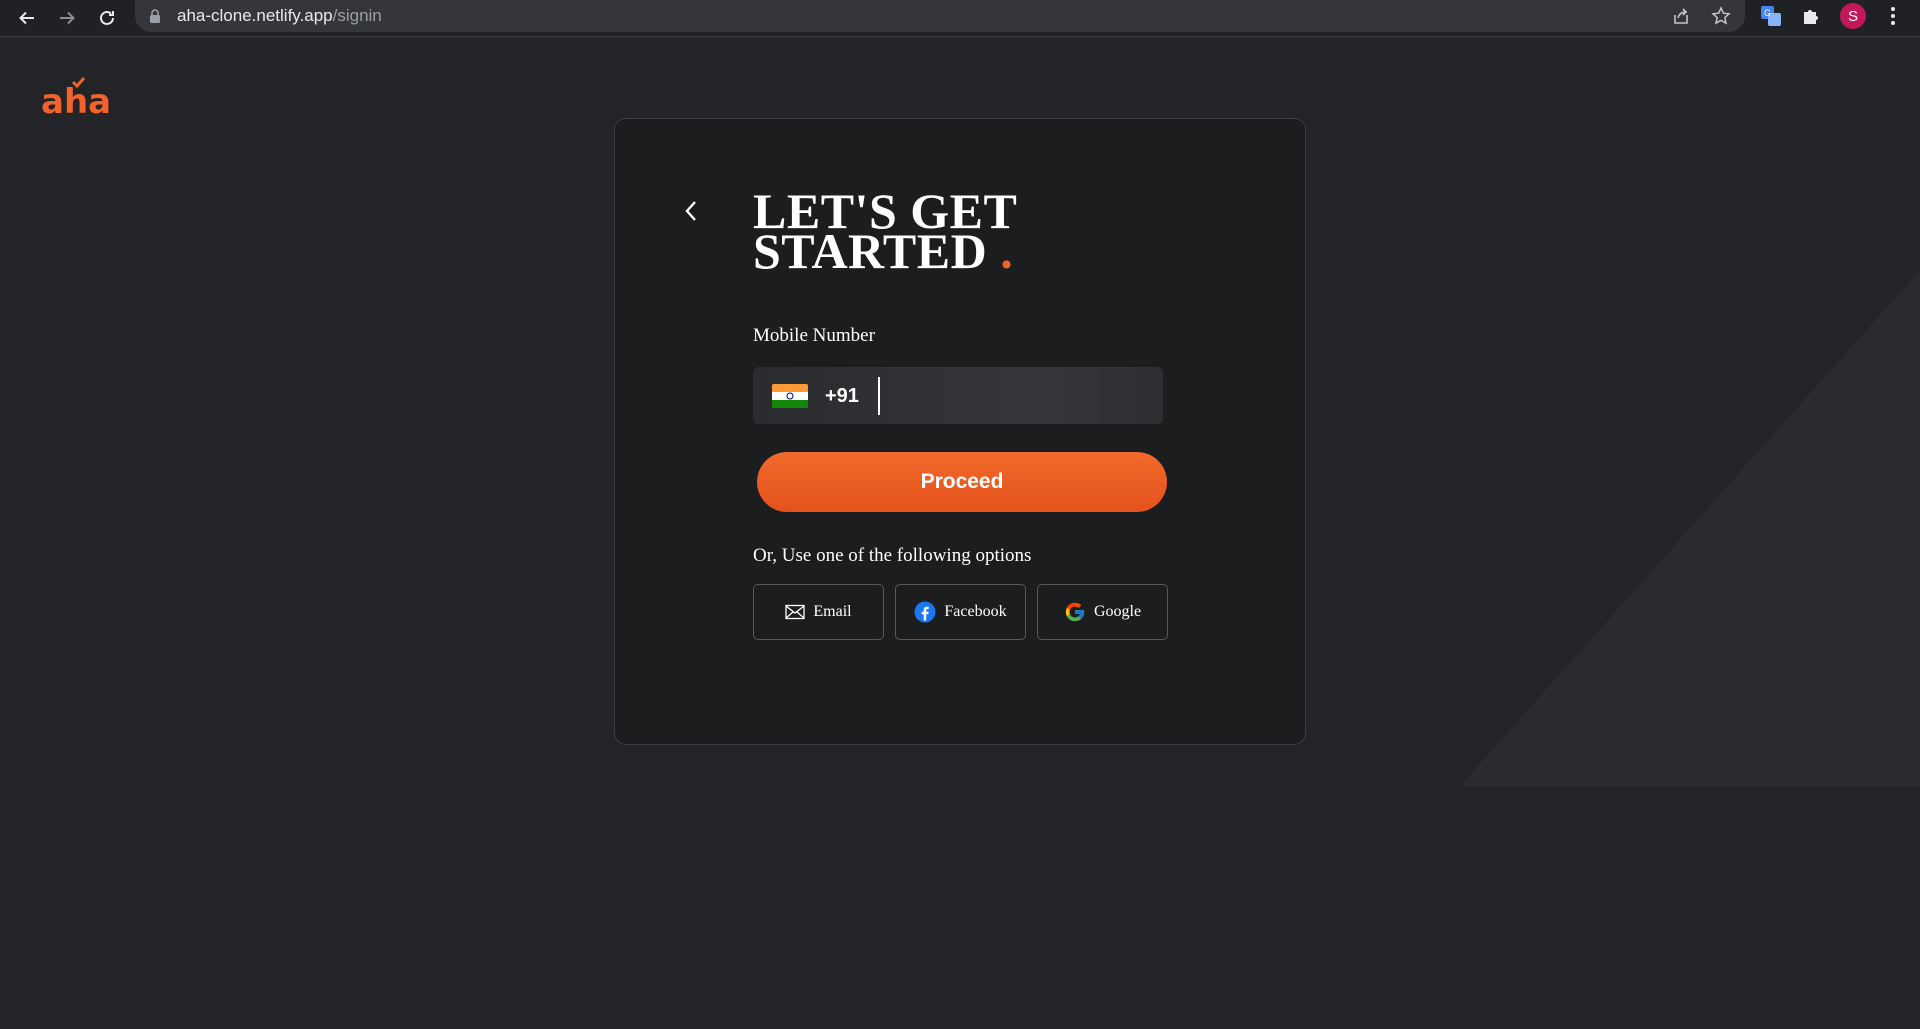 The image size is (1920, 1029). What do you see at coordinates (155, 16) in the screenshot?
I see `lock-icon` at bounding box center [155, 16].